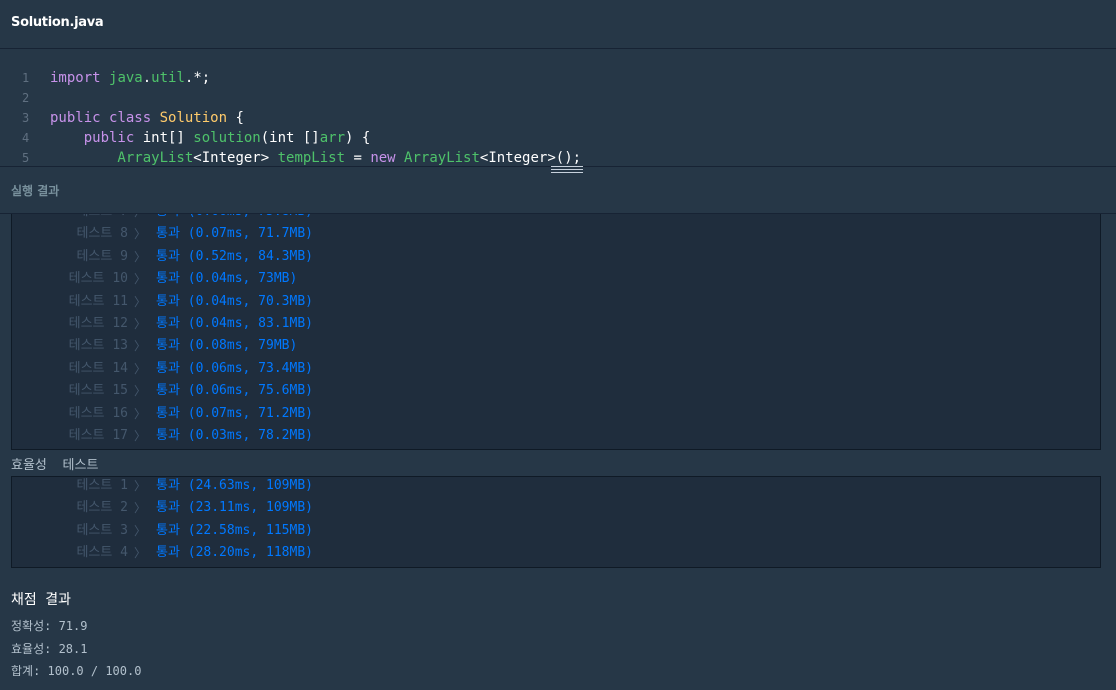 The image size is (1116, 690). Describe the element at coordinates (234, 413) in the screenshot. I see `test-result-status: 통과 (0.07ms, 71.2MB)` at that location.